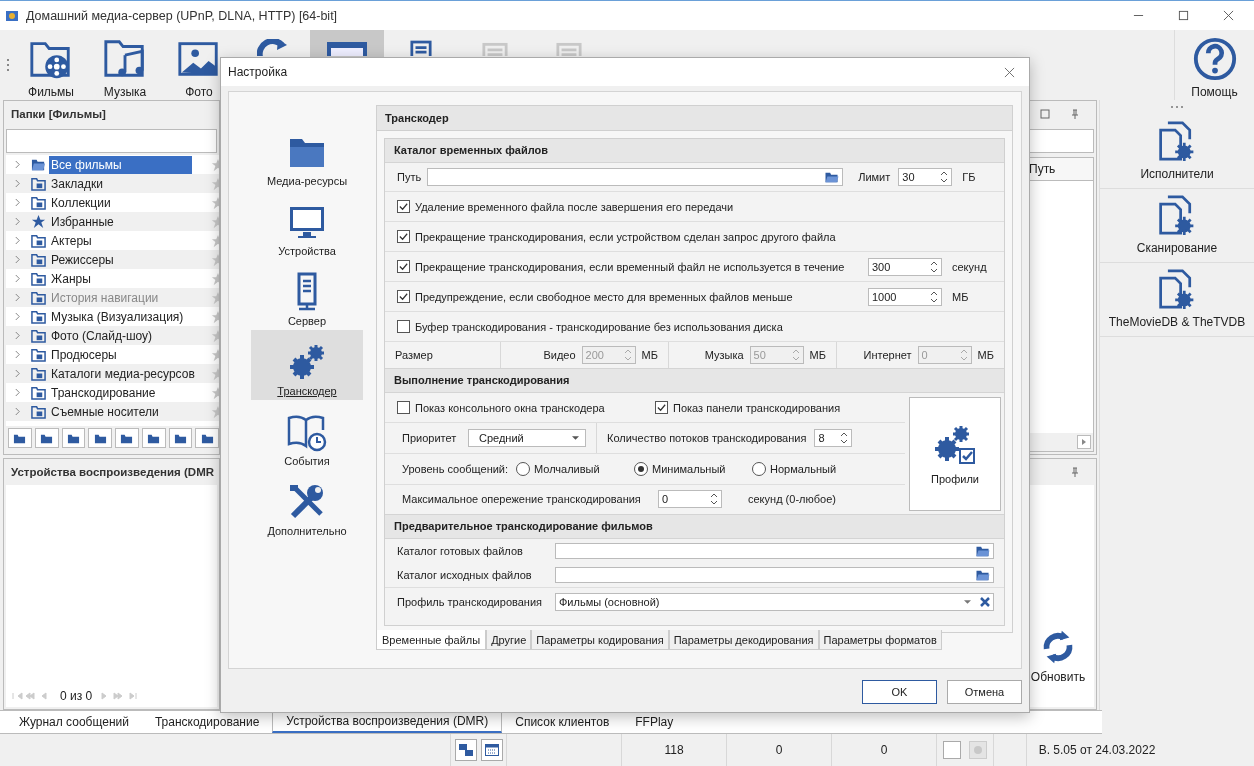 The width and height of the screenshot is (1254, 766). Describe the element at coordinates (567, 469) in the screenshot. I see `radio-label: Молчаливый` at that location.